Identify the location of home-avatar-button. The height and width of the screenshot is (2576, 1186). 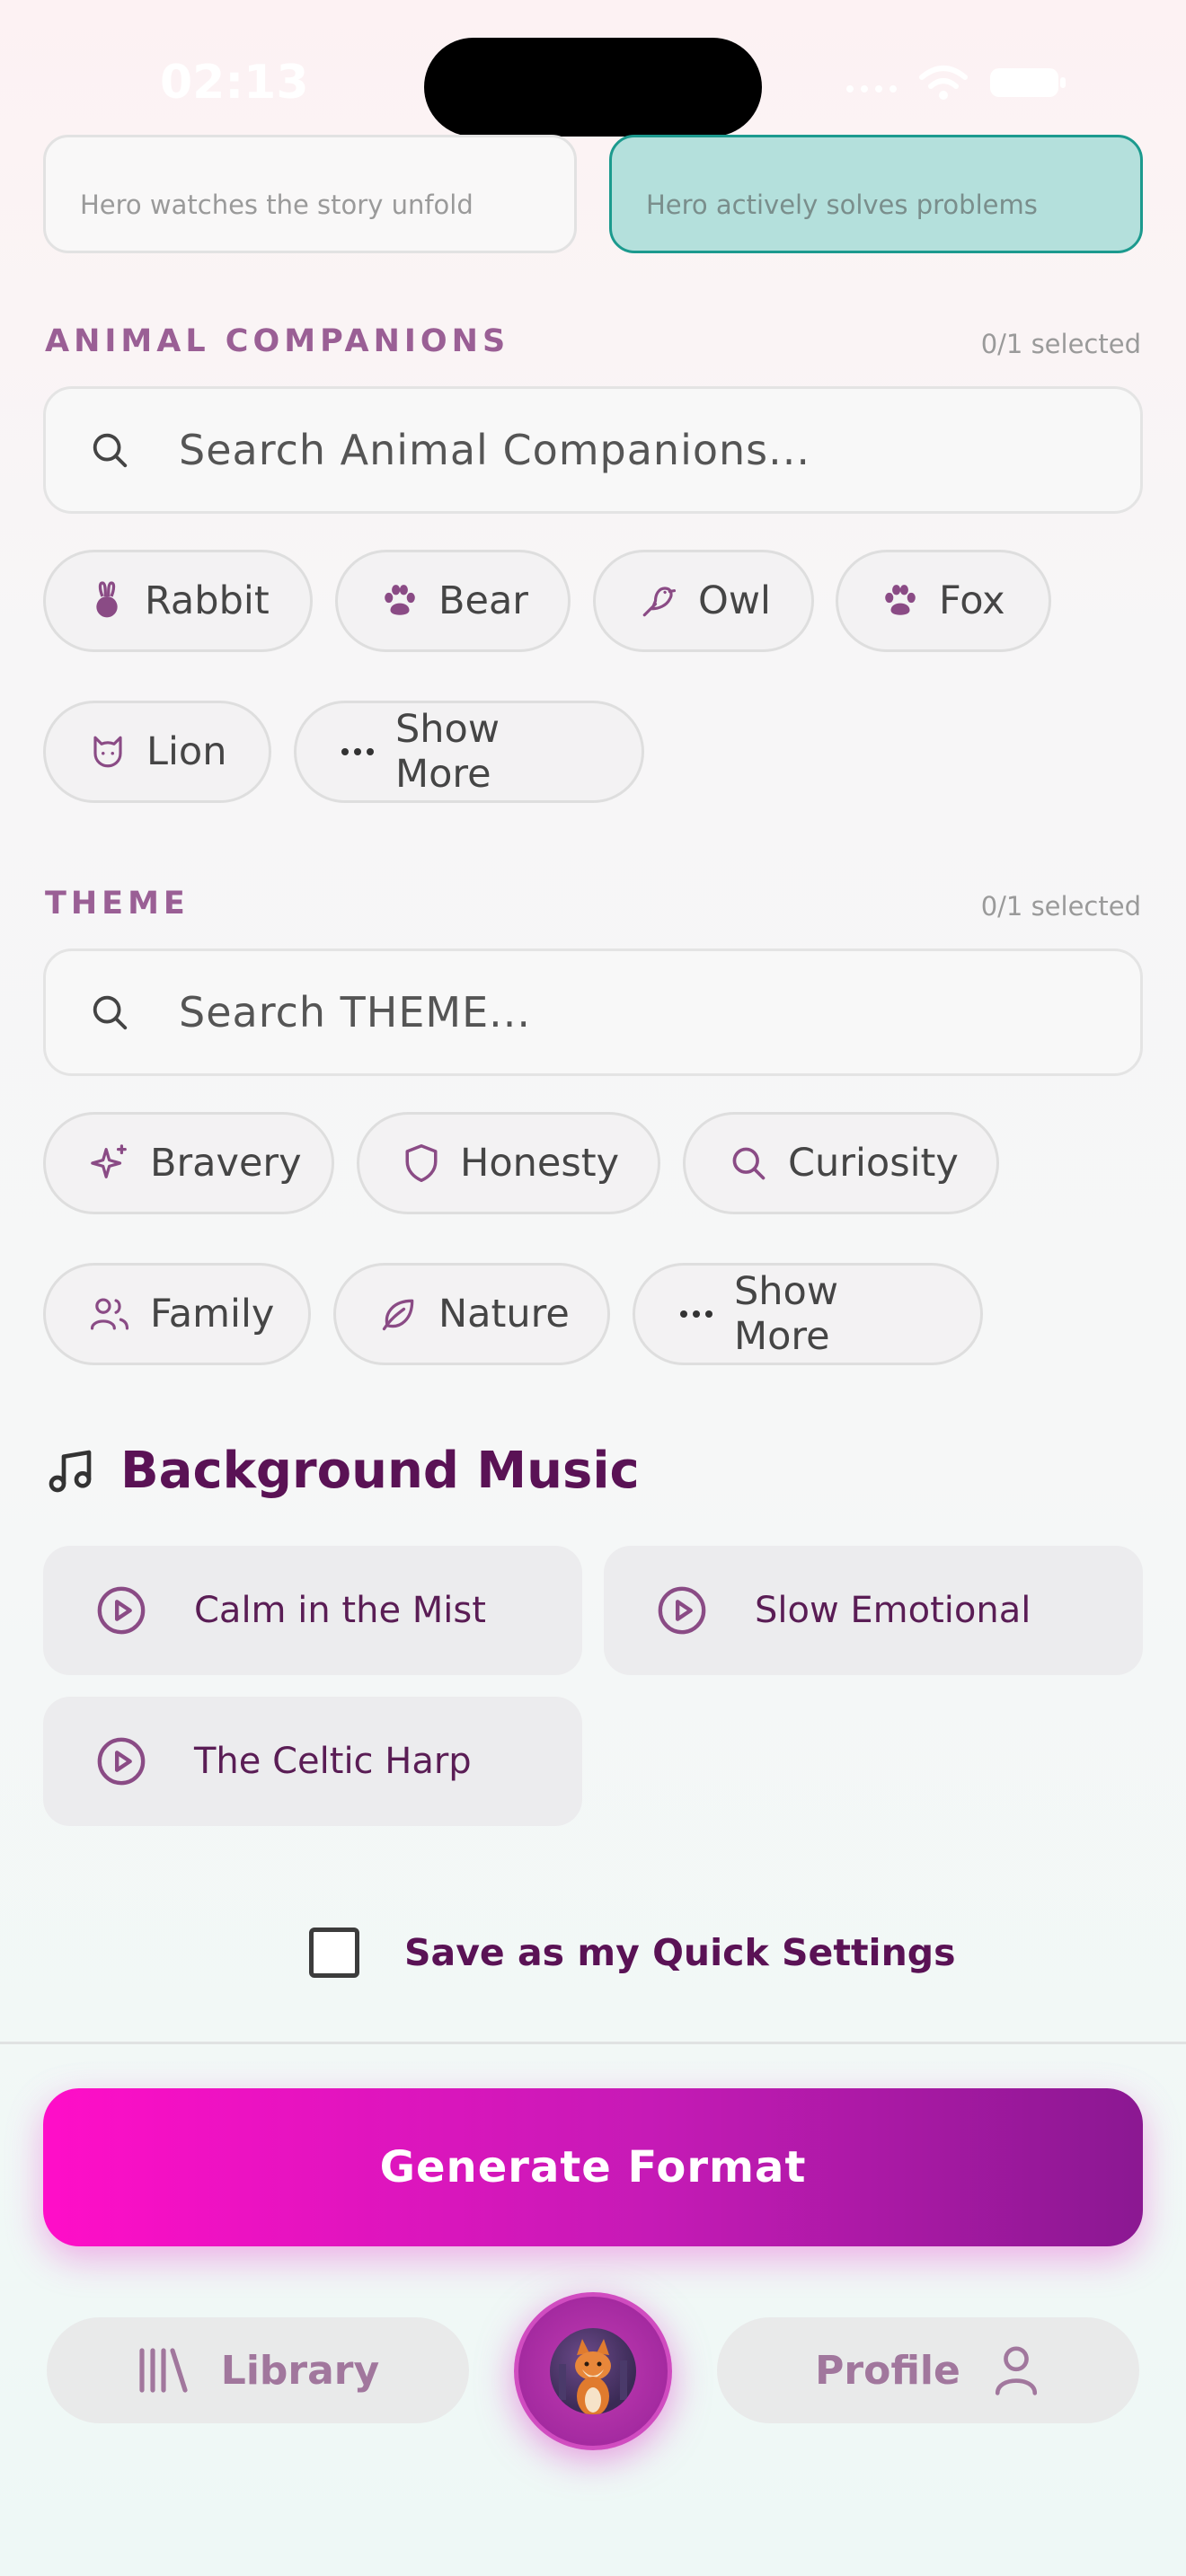
(593, 2371).